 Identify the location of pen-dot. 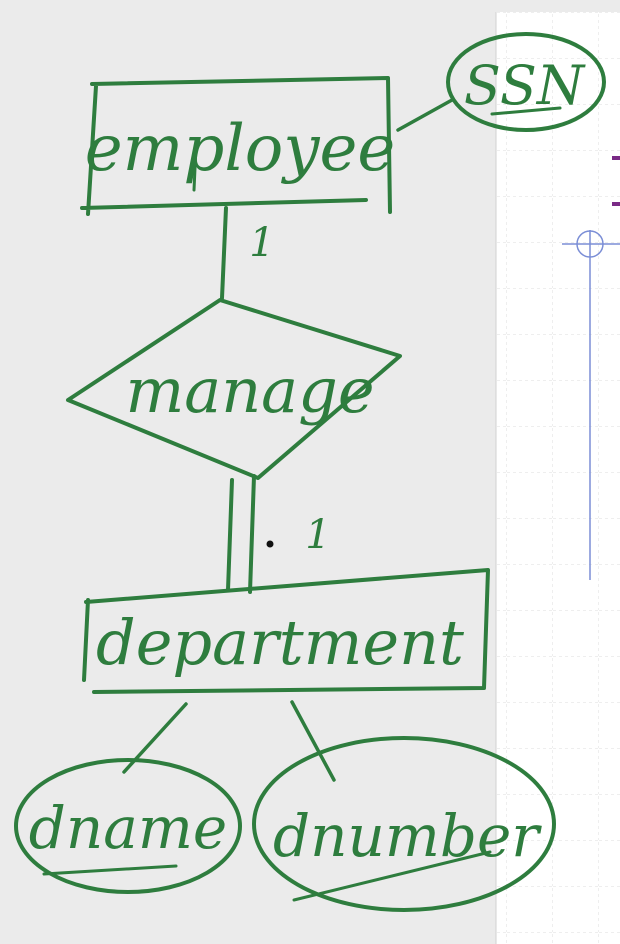
(270, 544).